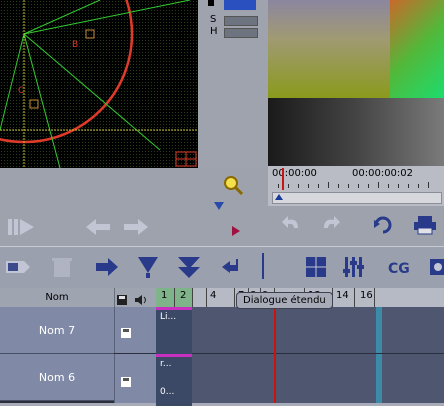  What do you see at coordinates (316, 267) in the screenshot?
I see `grid-icon` at bounding box center [316, 267].